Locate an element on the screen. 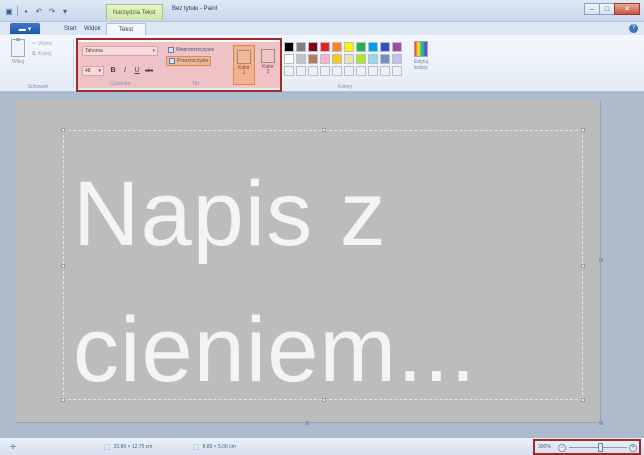 This screenshot has width=644, height=455. selection-size: ⬚ 23,89 × 12,75 cm is located at coordinates (128, 447).